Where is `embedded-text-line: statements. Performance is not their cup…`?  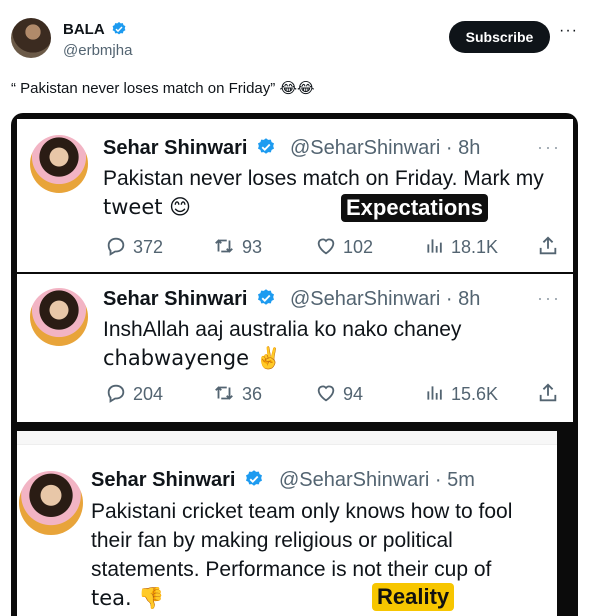
embedded-text-line: statements. Performance is not their cup… is located at coordinates (291, 569).